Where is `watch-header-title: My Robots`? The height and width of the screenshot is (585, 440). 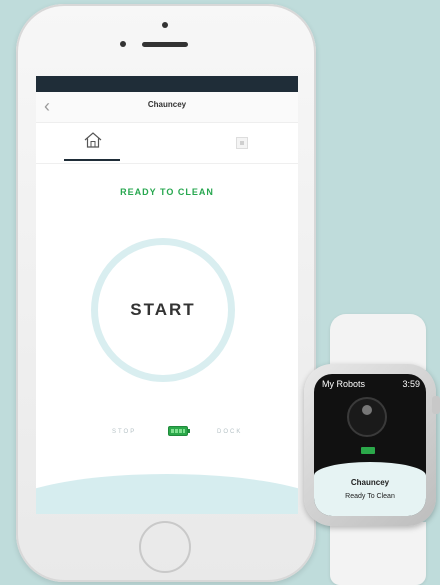 watch-header-title: My Robots is located at coordinates (344, 384).